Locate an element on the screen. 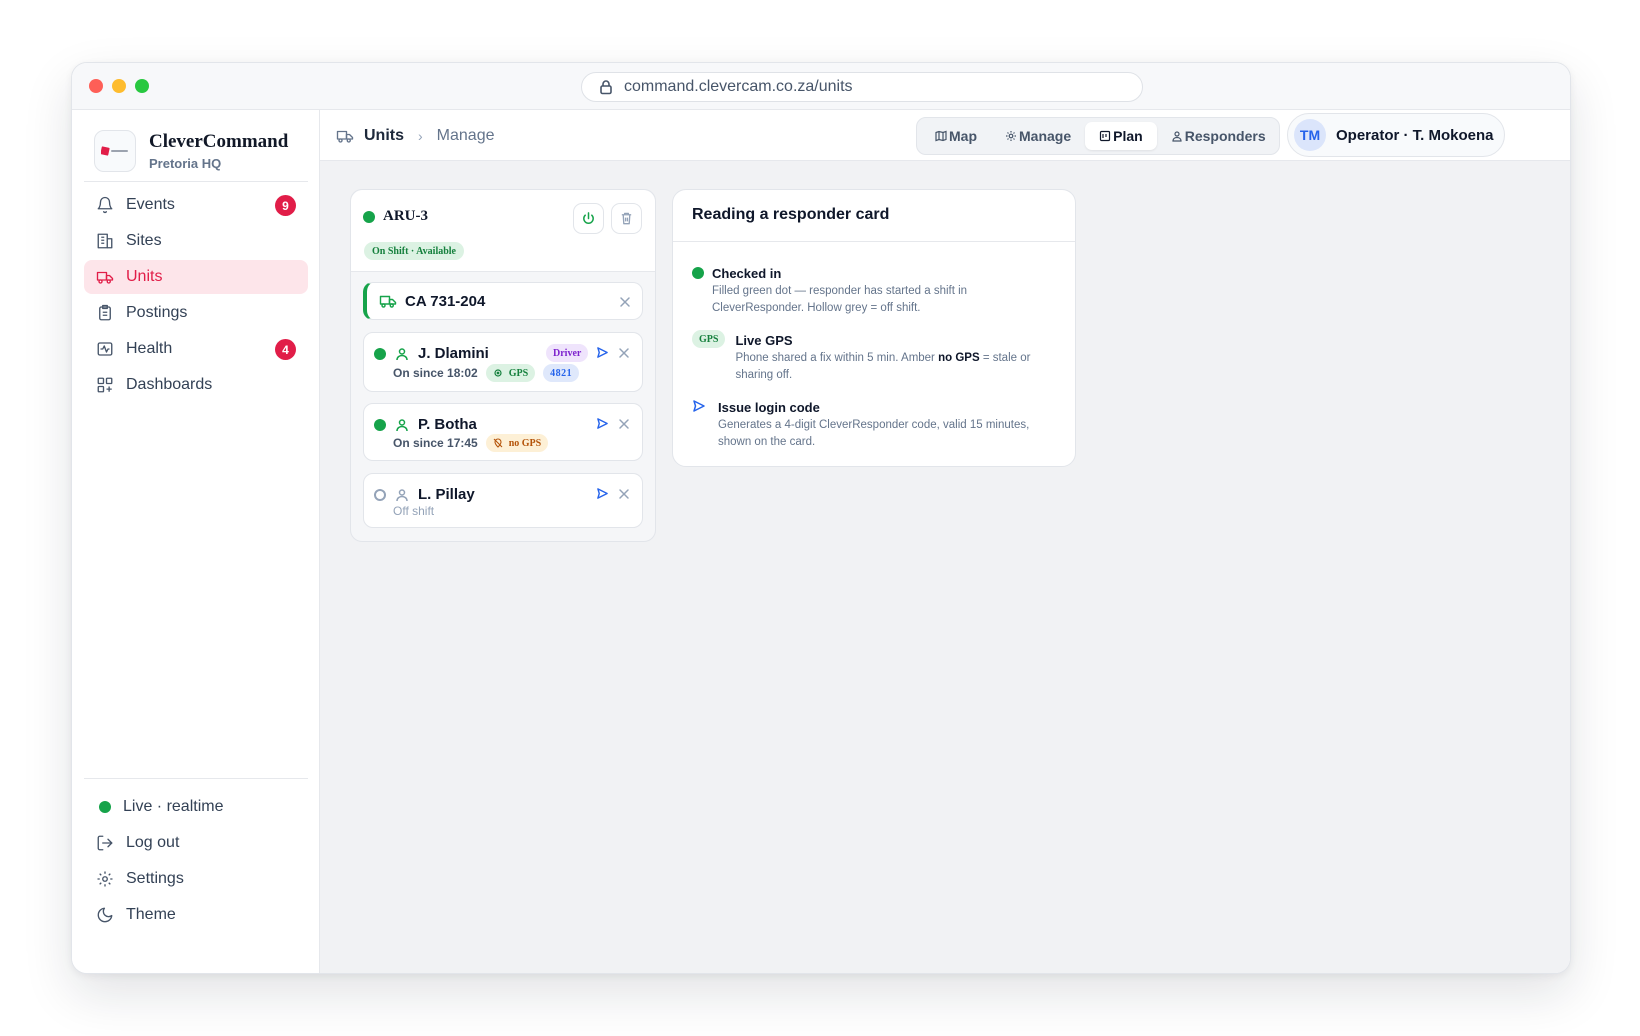  vehicle-card: CA 731-204 is located at coordinates (503, 301).